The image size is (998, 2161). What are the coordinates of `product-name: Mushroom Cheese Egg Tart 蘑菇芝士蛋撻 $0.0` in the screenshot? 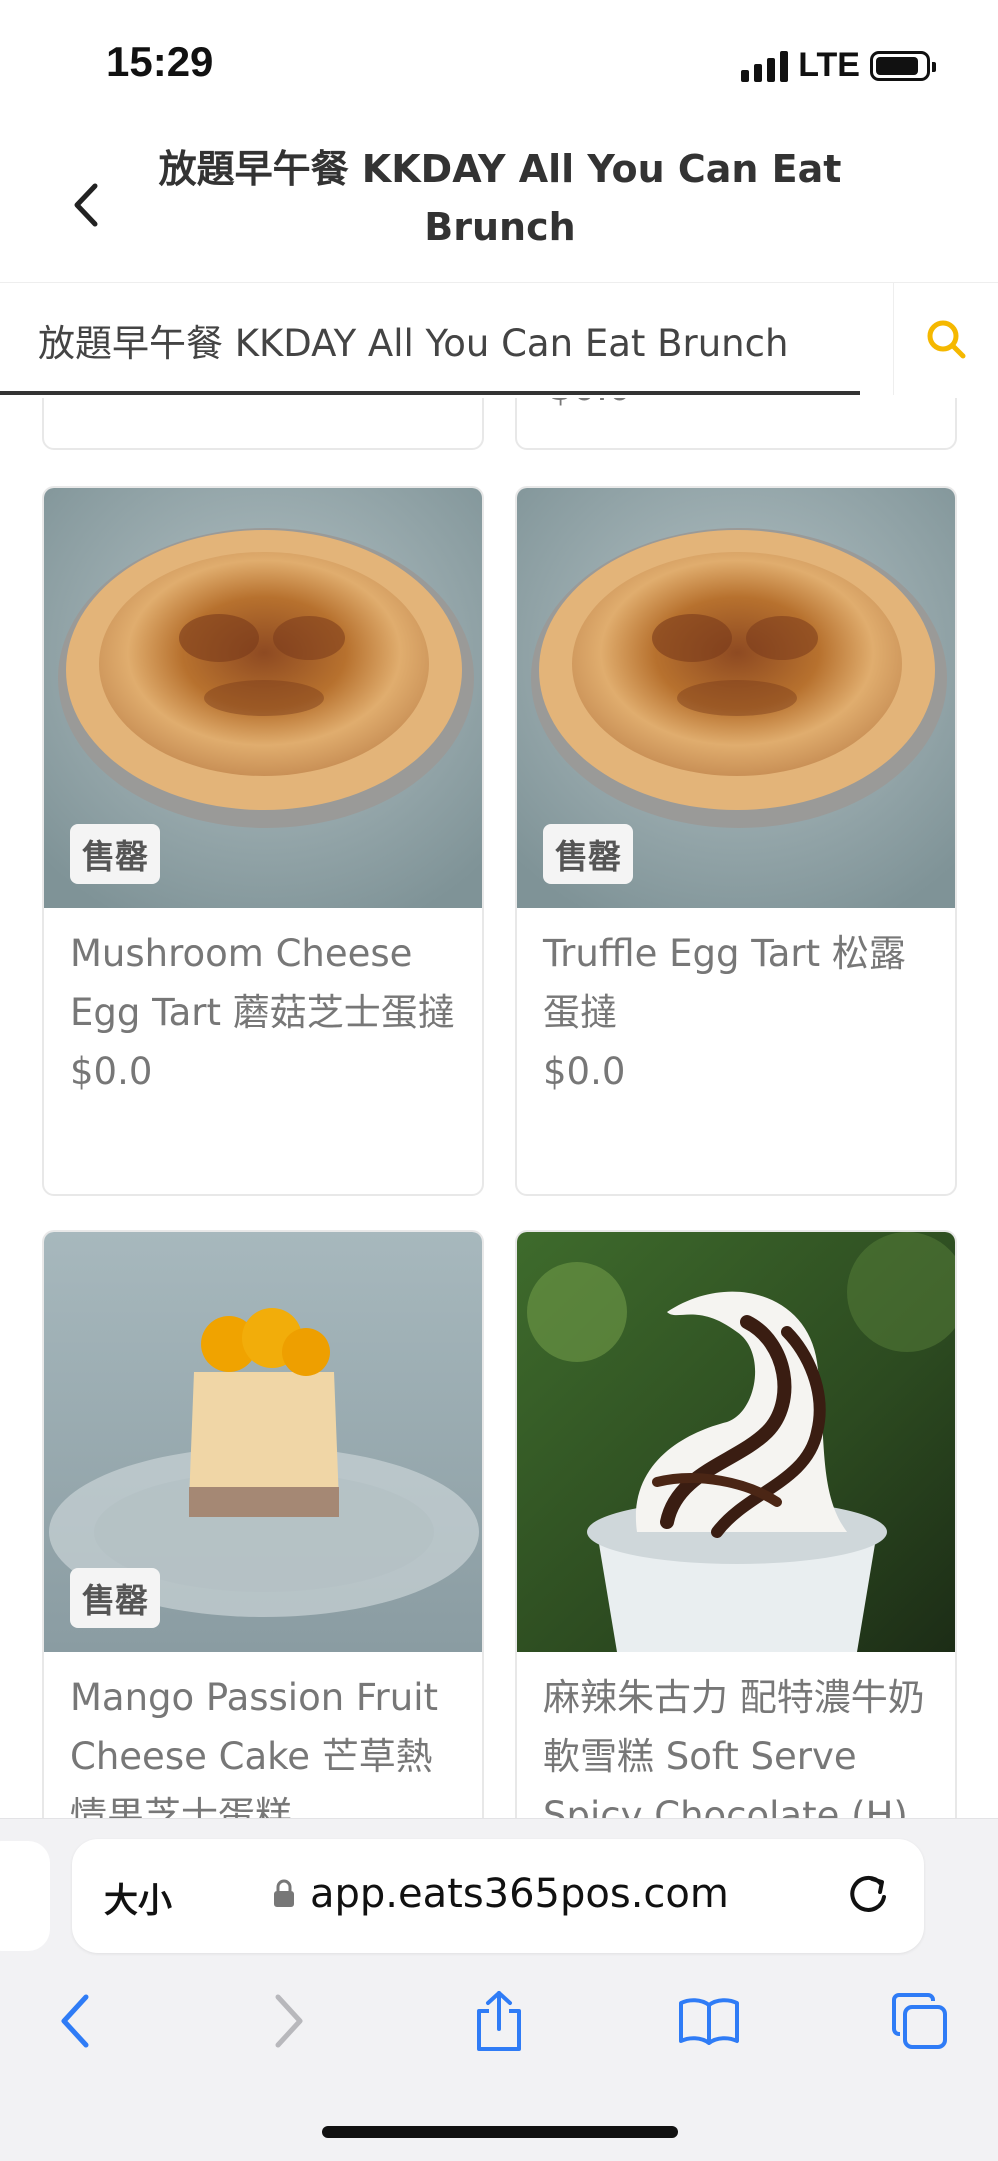 It's located at (266, 1012).